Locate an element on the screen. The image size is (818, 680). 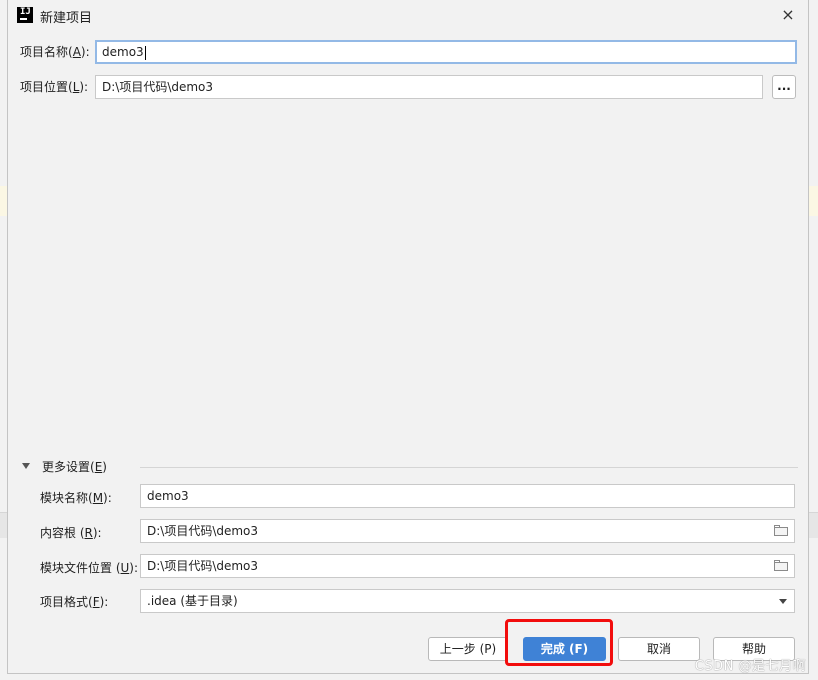
intellij-app-icon: IJ is located at coordinates (25, 15).